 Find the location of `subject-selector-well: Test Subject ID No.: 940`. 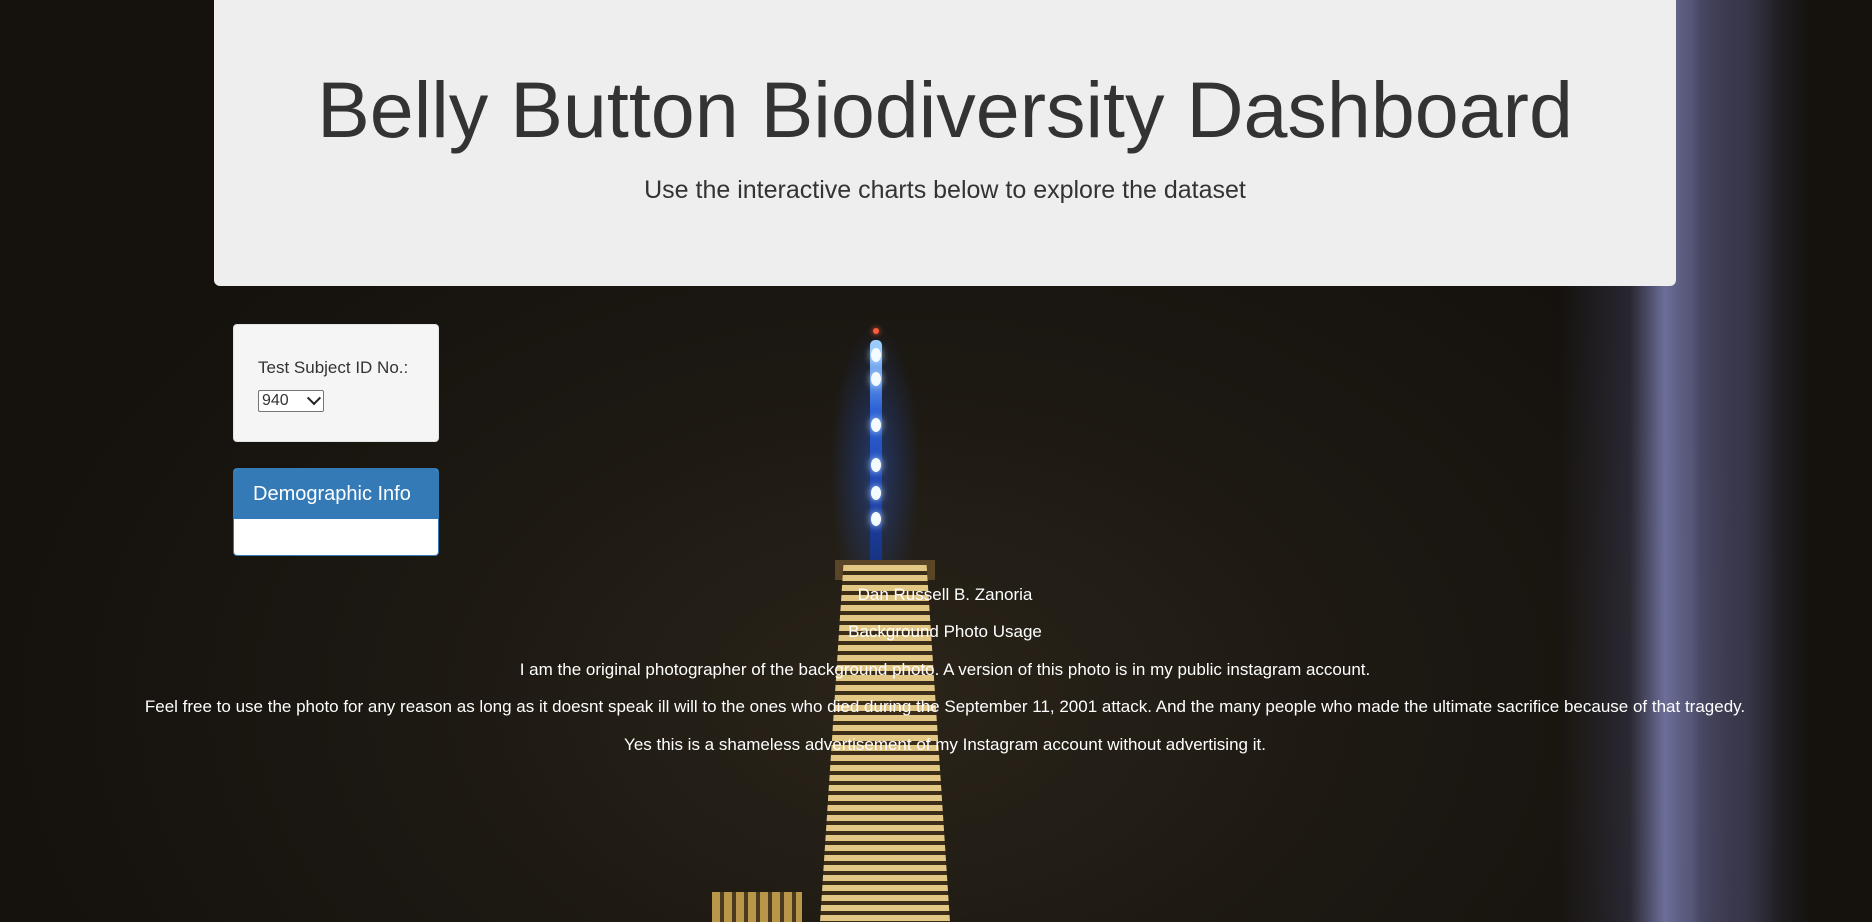

subject-selector-well: Test Subject ID No.: 940 is located at coordinates (336, 383).